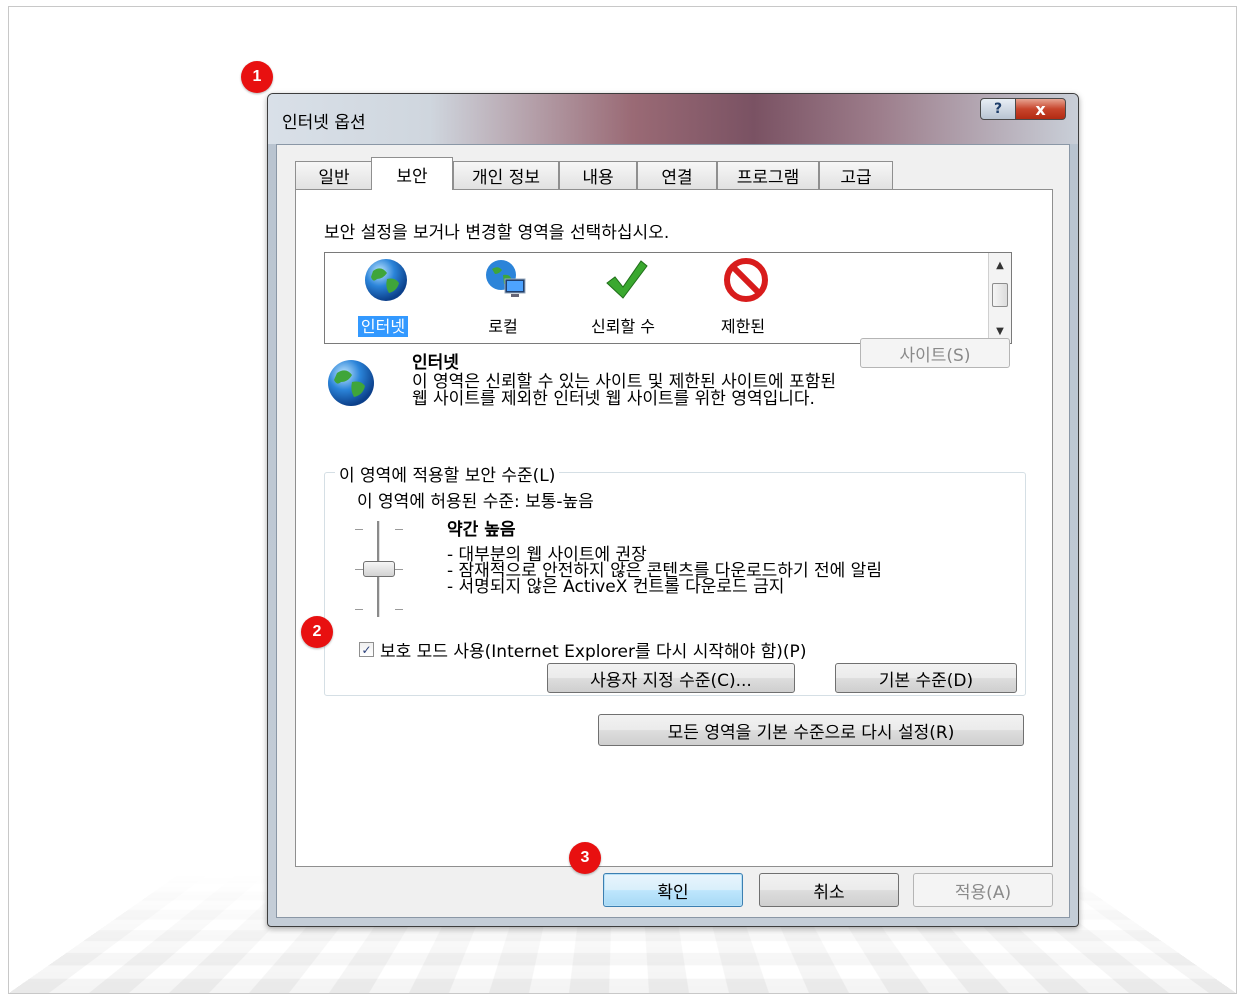  I want to click on zone-label: 신뢰할 수, so click(623, 326).